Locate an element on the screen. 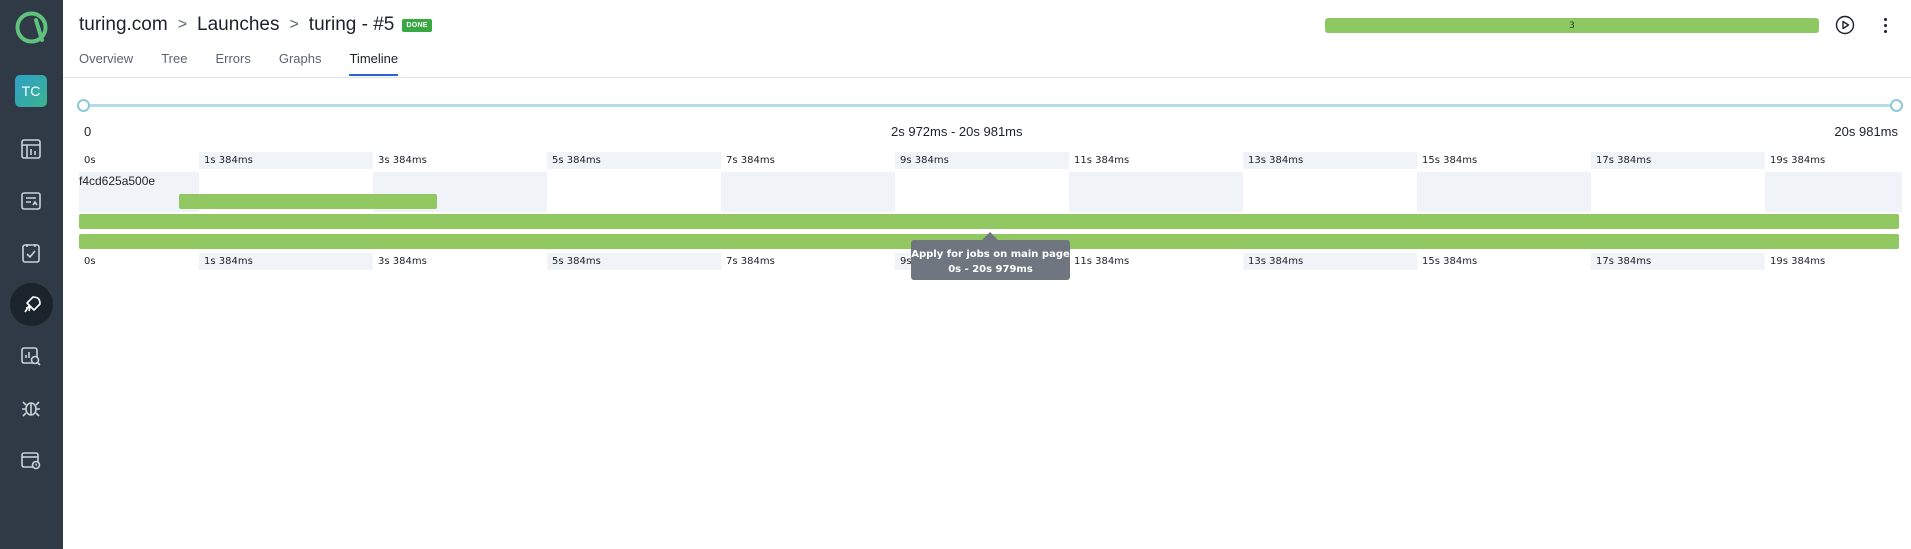 Image resolution: width=1911 pixels, height=549 pixels. test-plans-icon is located at coordinates (31, 253).